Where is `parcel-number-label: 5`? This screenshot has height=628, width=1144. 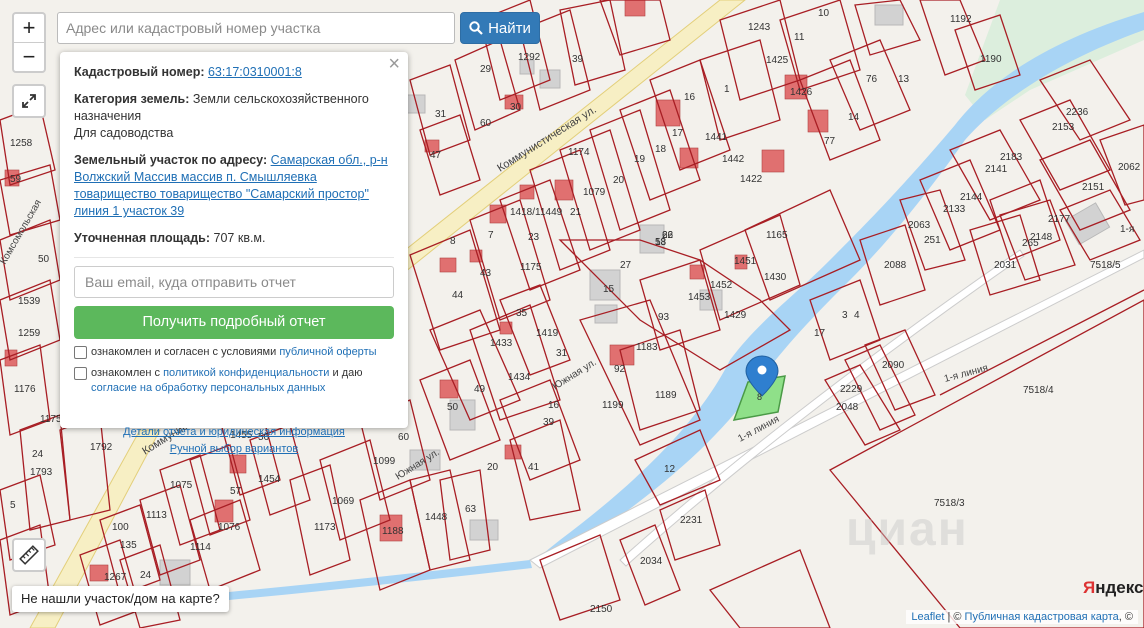 parcel-number-label: 5 is located at coordinates (13, 505).